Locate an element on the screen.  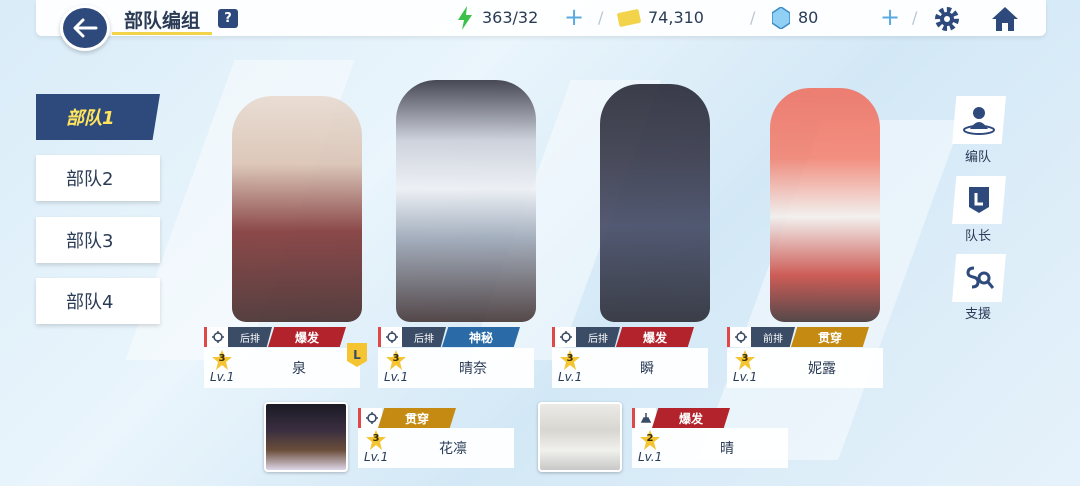
character-name: 晴奈 is located at coordinates (473, 369).